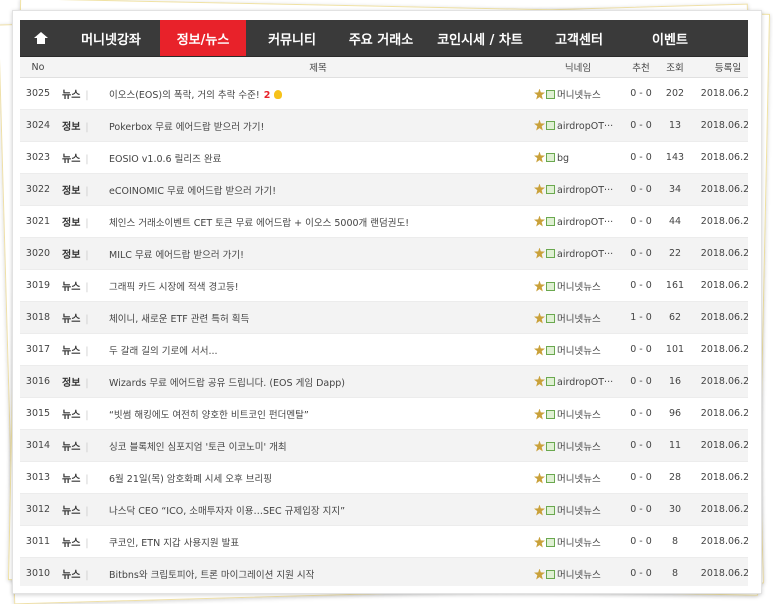 This screenshot has height=604, width=773. What do you see at coordinates (211, 575) in the screenshot?
I see `post-title-link: Bitbns와 크립토피아, 트론 마이그레이션 지원 시작` at bounding box center [211, 575].